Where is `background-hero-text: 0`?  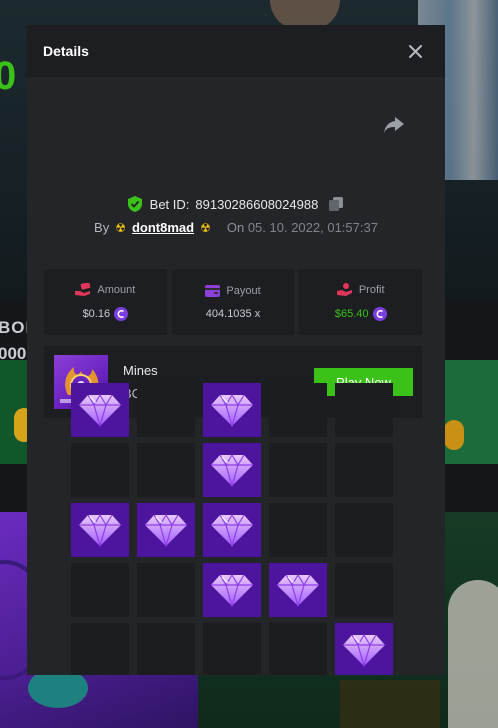 background-hero-text: 0 is located at coordinates (8, 76).